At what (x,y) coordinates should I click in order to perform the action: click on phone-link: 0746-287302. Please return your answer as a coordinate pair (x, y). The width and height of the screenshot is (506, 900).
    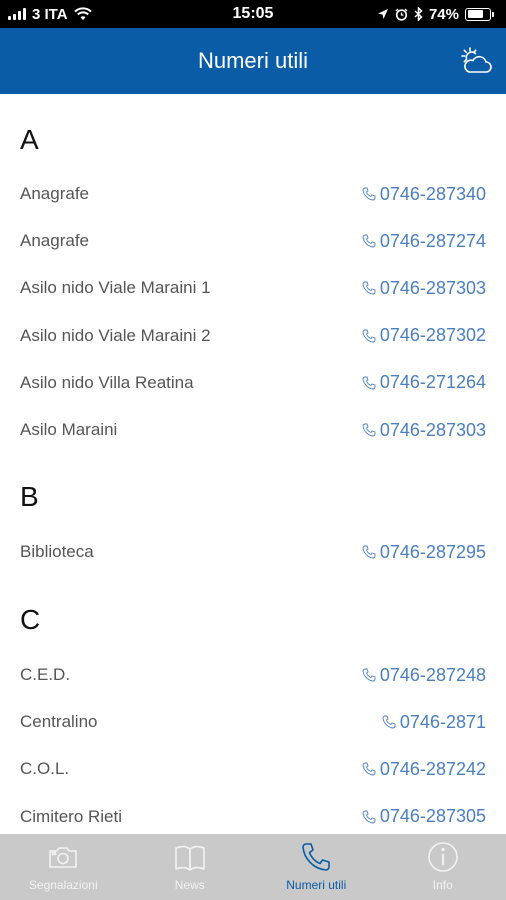
    Looking at the image, I should click on (424, 335).